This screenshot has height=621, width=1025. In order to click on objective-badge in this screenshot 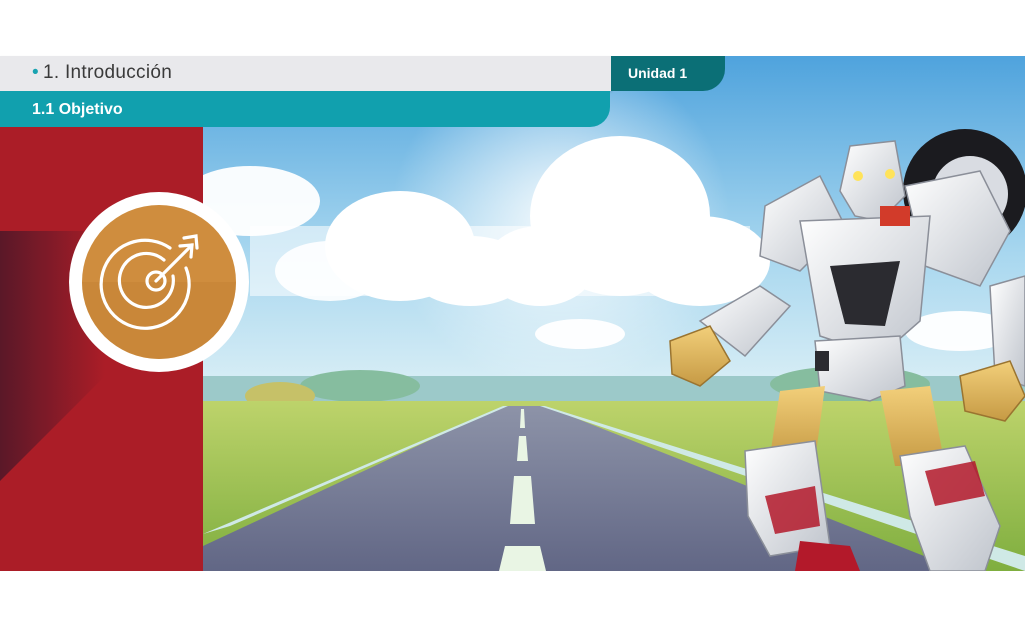, I will do `click(159, 282)`.